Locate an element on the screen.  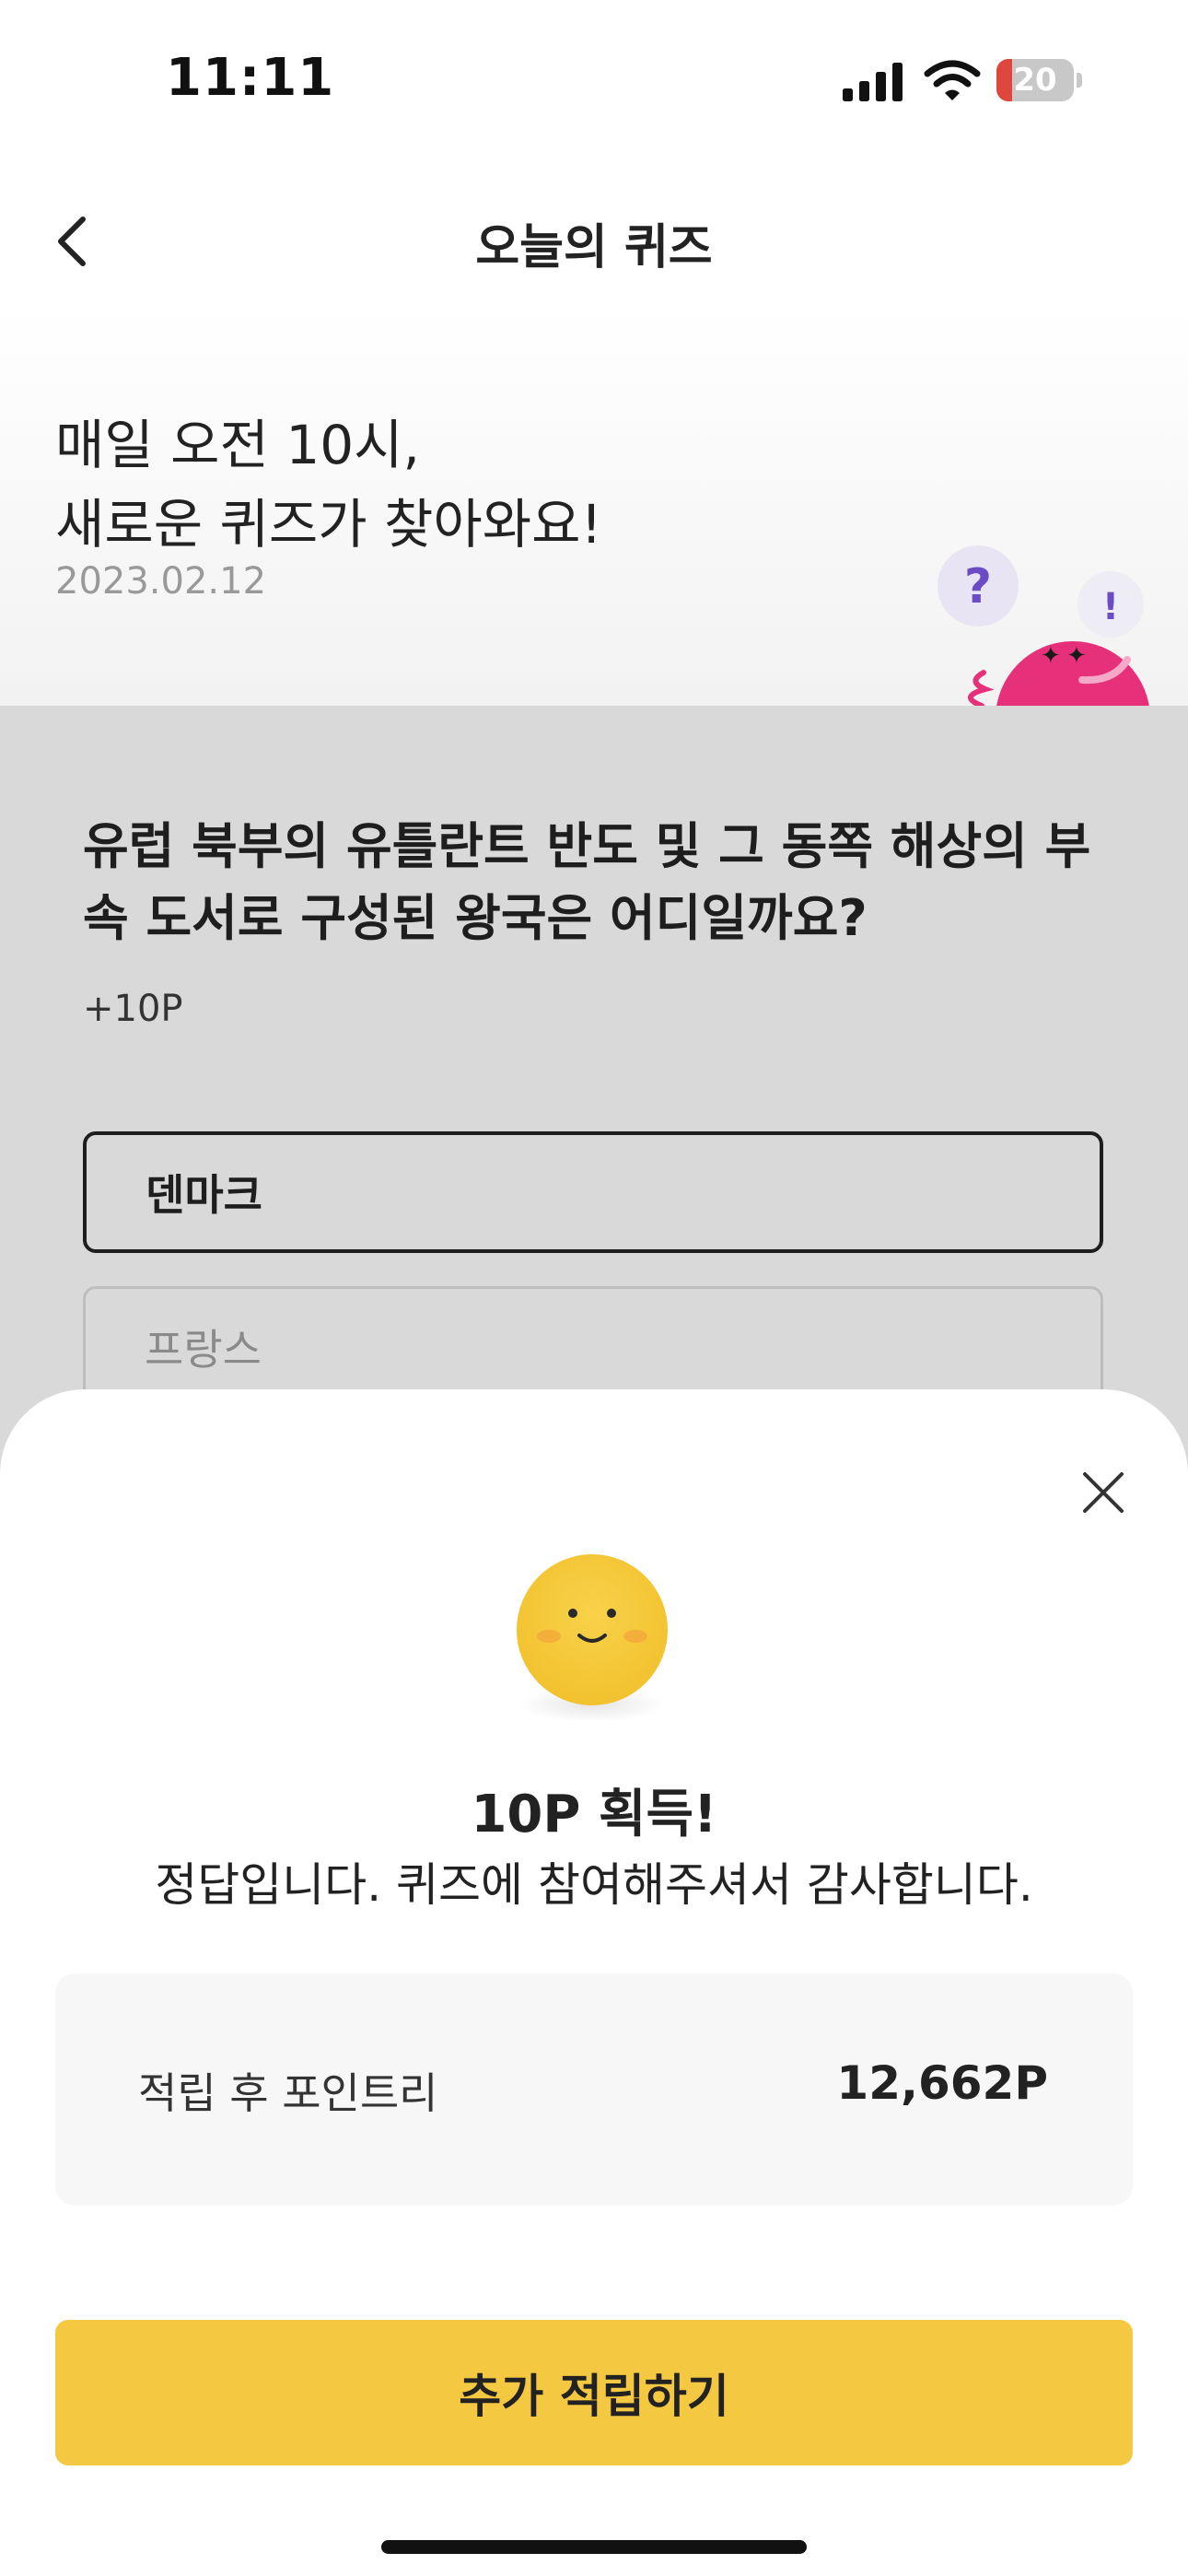
points-label: 적립 후 포인트리 is located at coordinates (288, 2093).